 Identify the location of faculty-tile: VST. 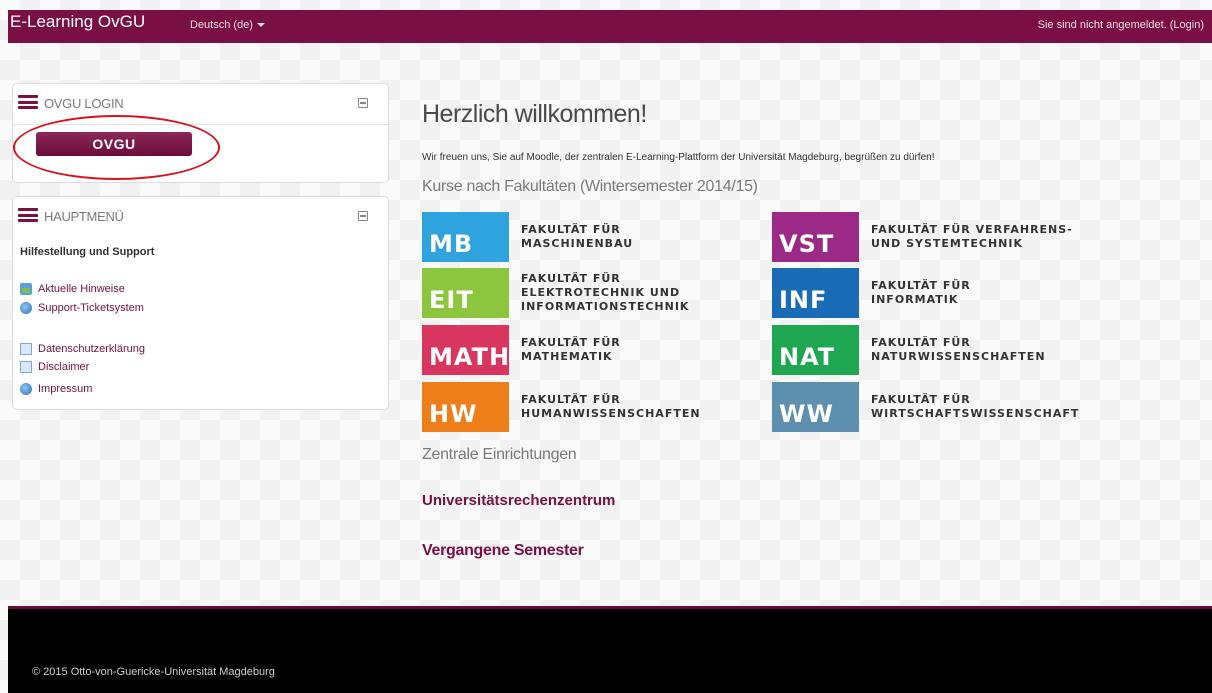
(815, 237).